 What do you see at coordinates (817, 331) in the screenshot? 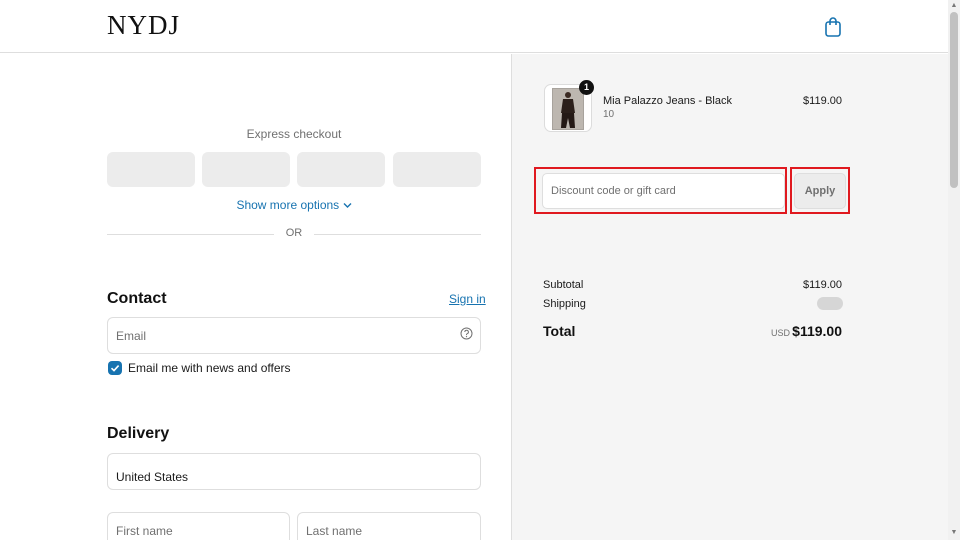
I see `total-value: $119.00` at bounding box center [817, 331].